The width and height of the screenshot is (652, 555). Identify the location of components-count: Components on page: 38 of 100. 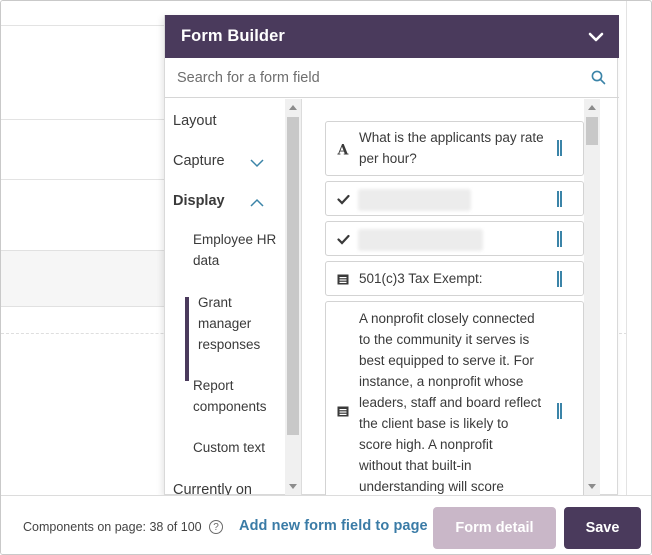
(112, 527).